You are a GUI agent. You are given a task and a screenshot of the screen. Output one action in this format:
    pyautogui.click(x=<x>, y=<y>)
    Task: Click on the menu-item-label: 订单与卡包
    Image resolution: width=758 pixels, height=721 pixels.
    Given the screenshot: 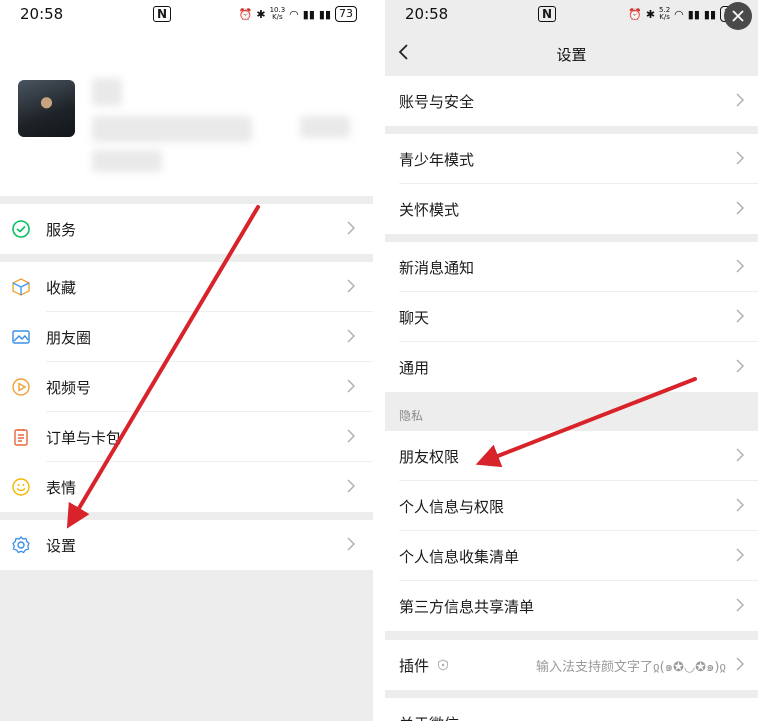 What is the action you would take?
    pyautogui.click(x=84, y=437)
    